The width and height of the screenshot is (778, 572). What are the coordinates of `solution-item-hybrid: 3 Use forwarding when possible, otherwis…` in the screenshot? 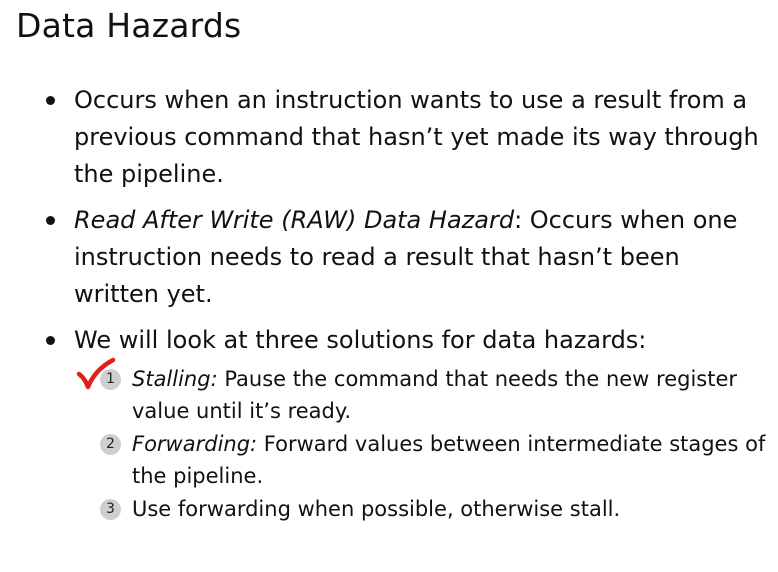 It's located at (421, 509).